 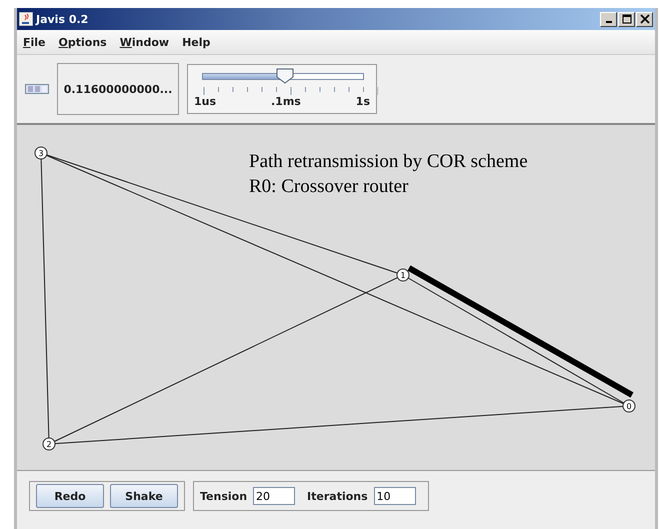 What do you see at coordinates (629, 406) in the screenshot?
I see `network-node: 0` at bounding box center [629, 406].